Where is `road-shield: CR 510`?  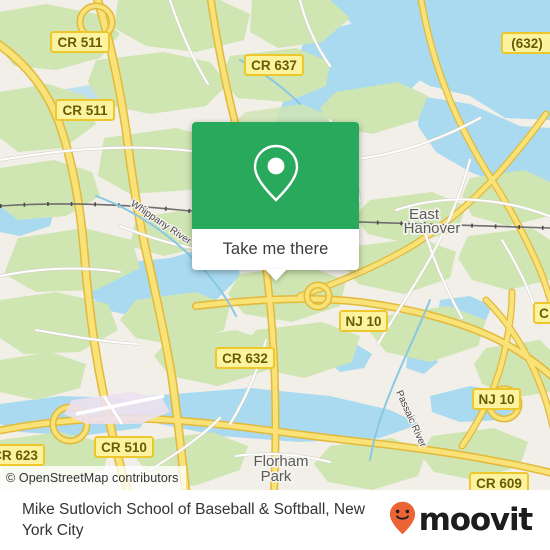
road-shield: CR 510 is located at coordinates (124, 447).